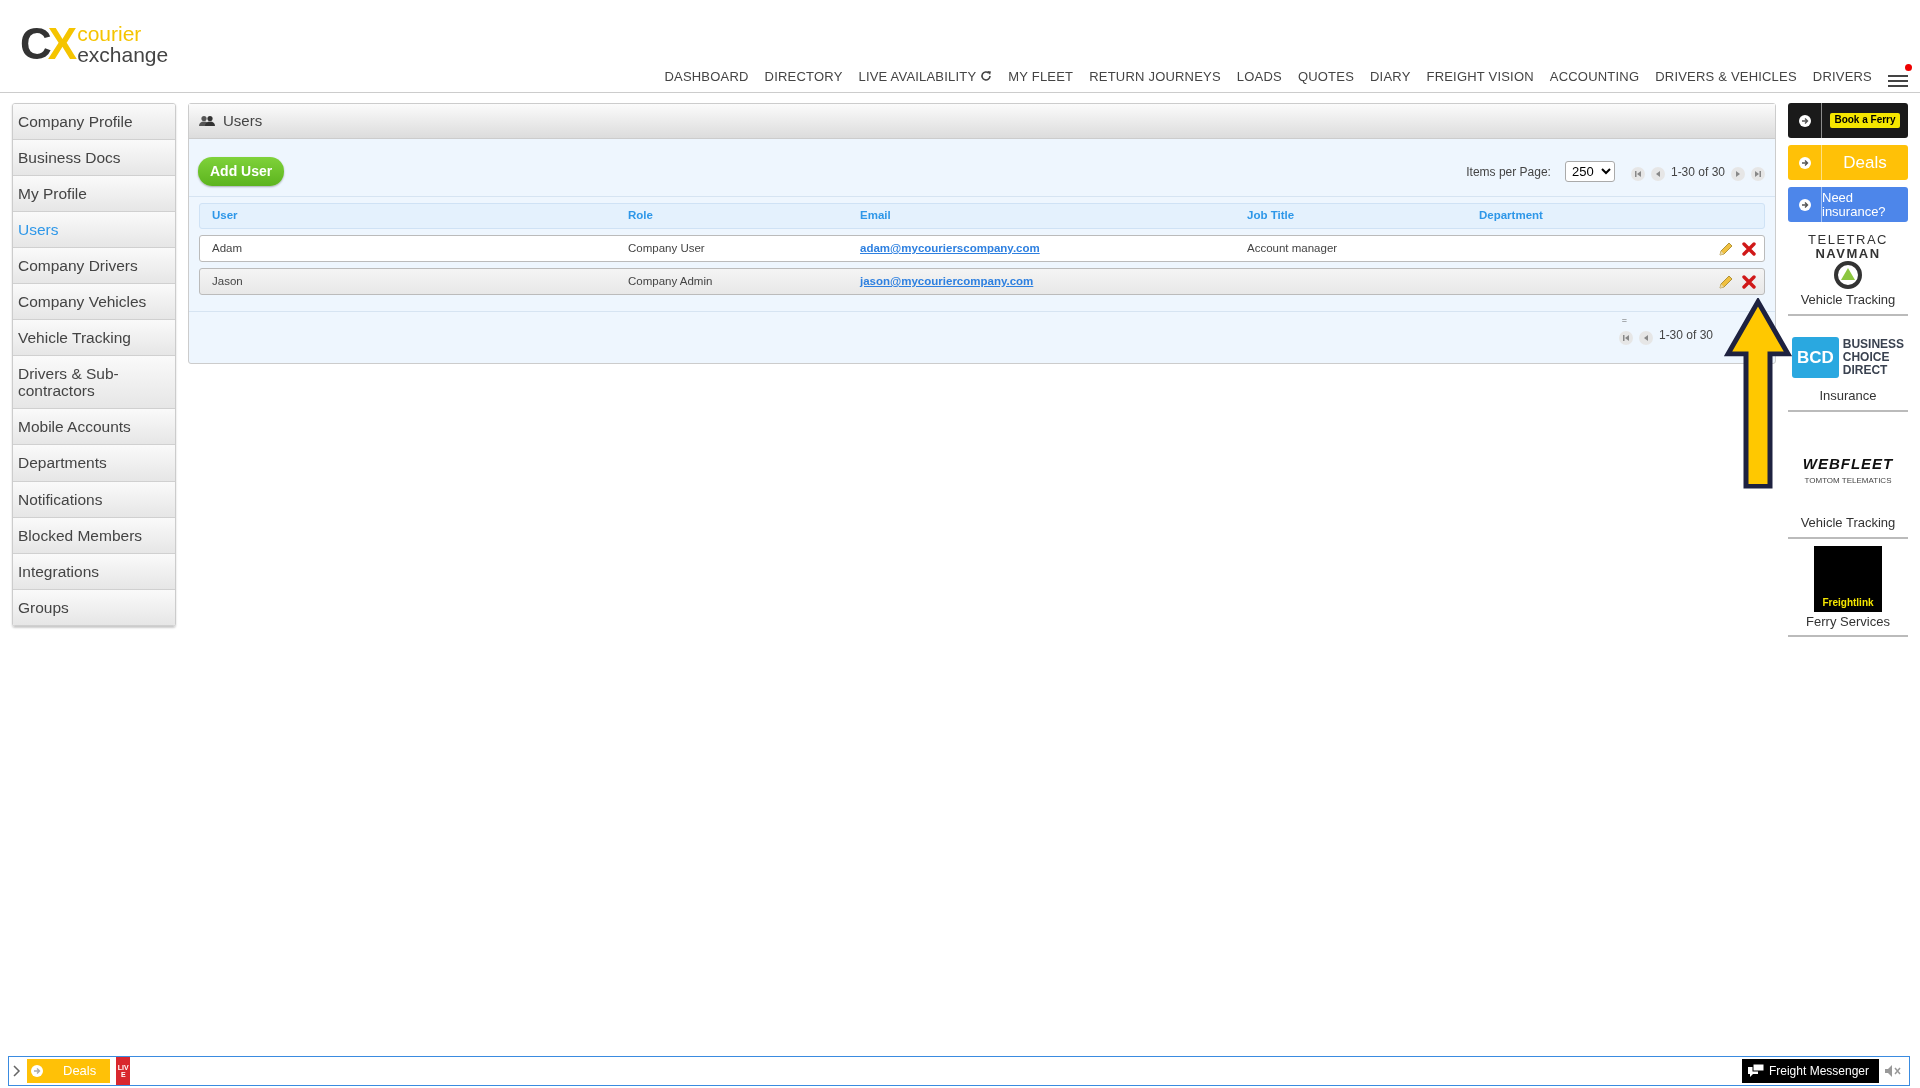 This screenshot has height=1088, width=1920. What do you see at coordinates (1390, 76) in the screenshot?
I see `nav-link: DIARY` at bounding box center [1390, 76].